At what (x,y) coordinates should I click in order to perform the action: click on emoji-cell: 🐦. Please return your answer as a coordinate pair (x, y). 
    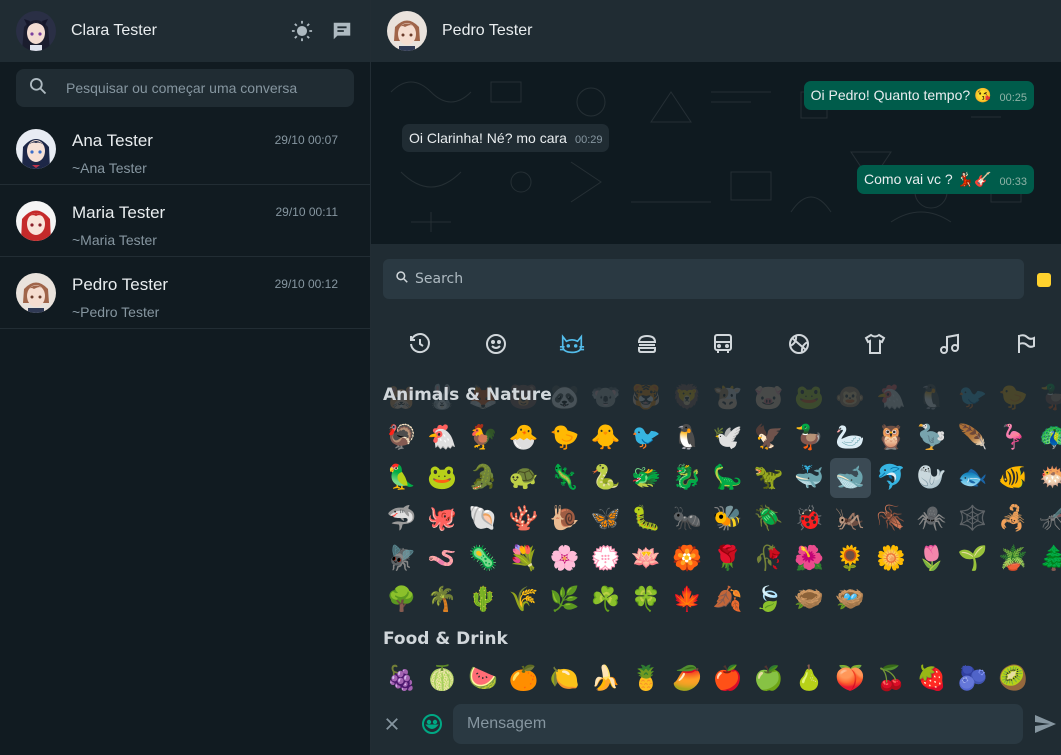
    Looking at the image, I should click on (646, 437).